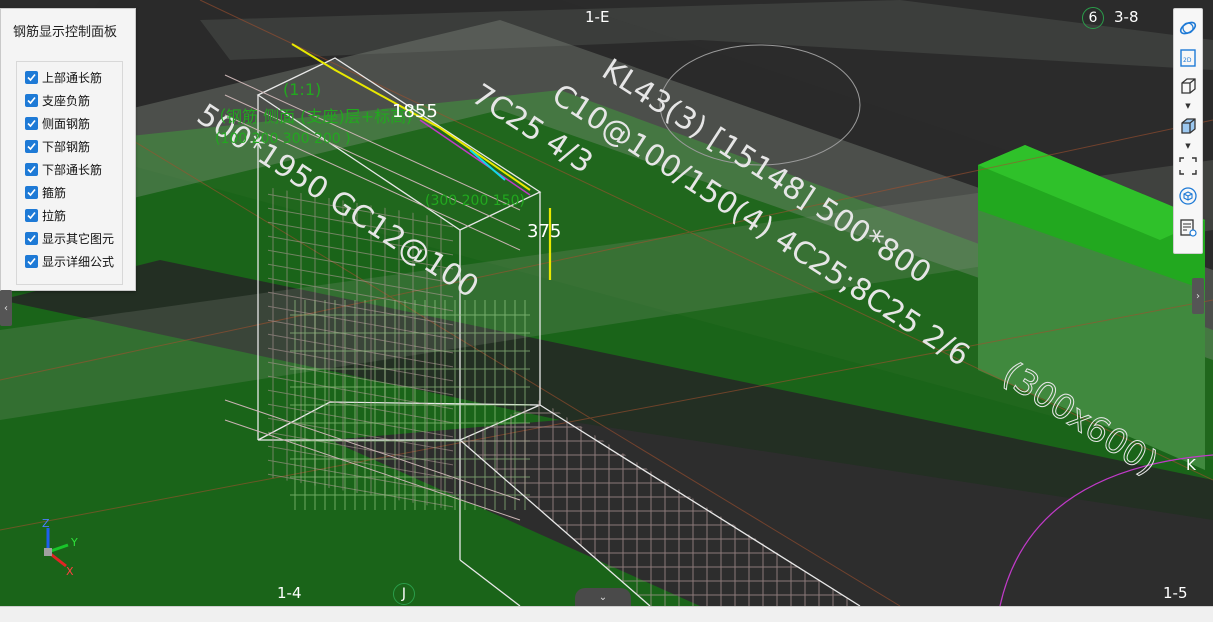  What do you see at coordinates (1188, 228) in the screenshot?
I see `properties-icon` at bounding box center [1188, 228].